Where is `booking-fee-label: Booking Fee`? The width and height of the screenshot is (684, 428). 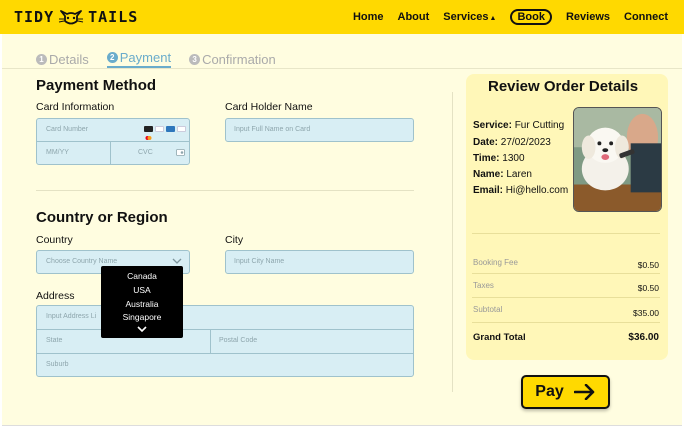
booking-fee-label: Booking Fee is located at coordinates (495, 262).